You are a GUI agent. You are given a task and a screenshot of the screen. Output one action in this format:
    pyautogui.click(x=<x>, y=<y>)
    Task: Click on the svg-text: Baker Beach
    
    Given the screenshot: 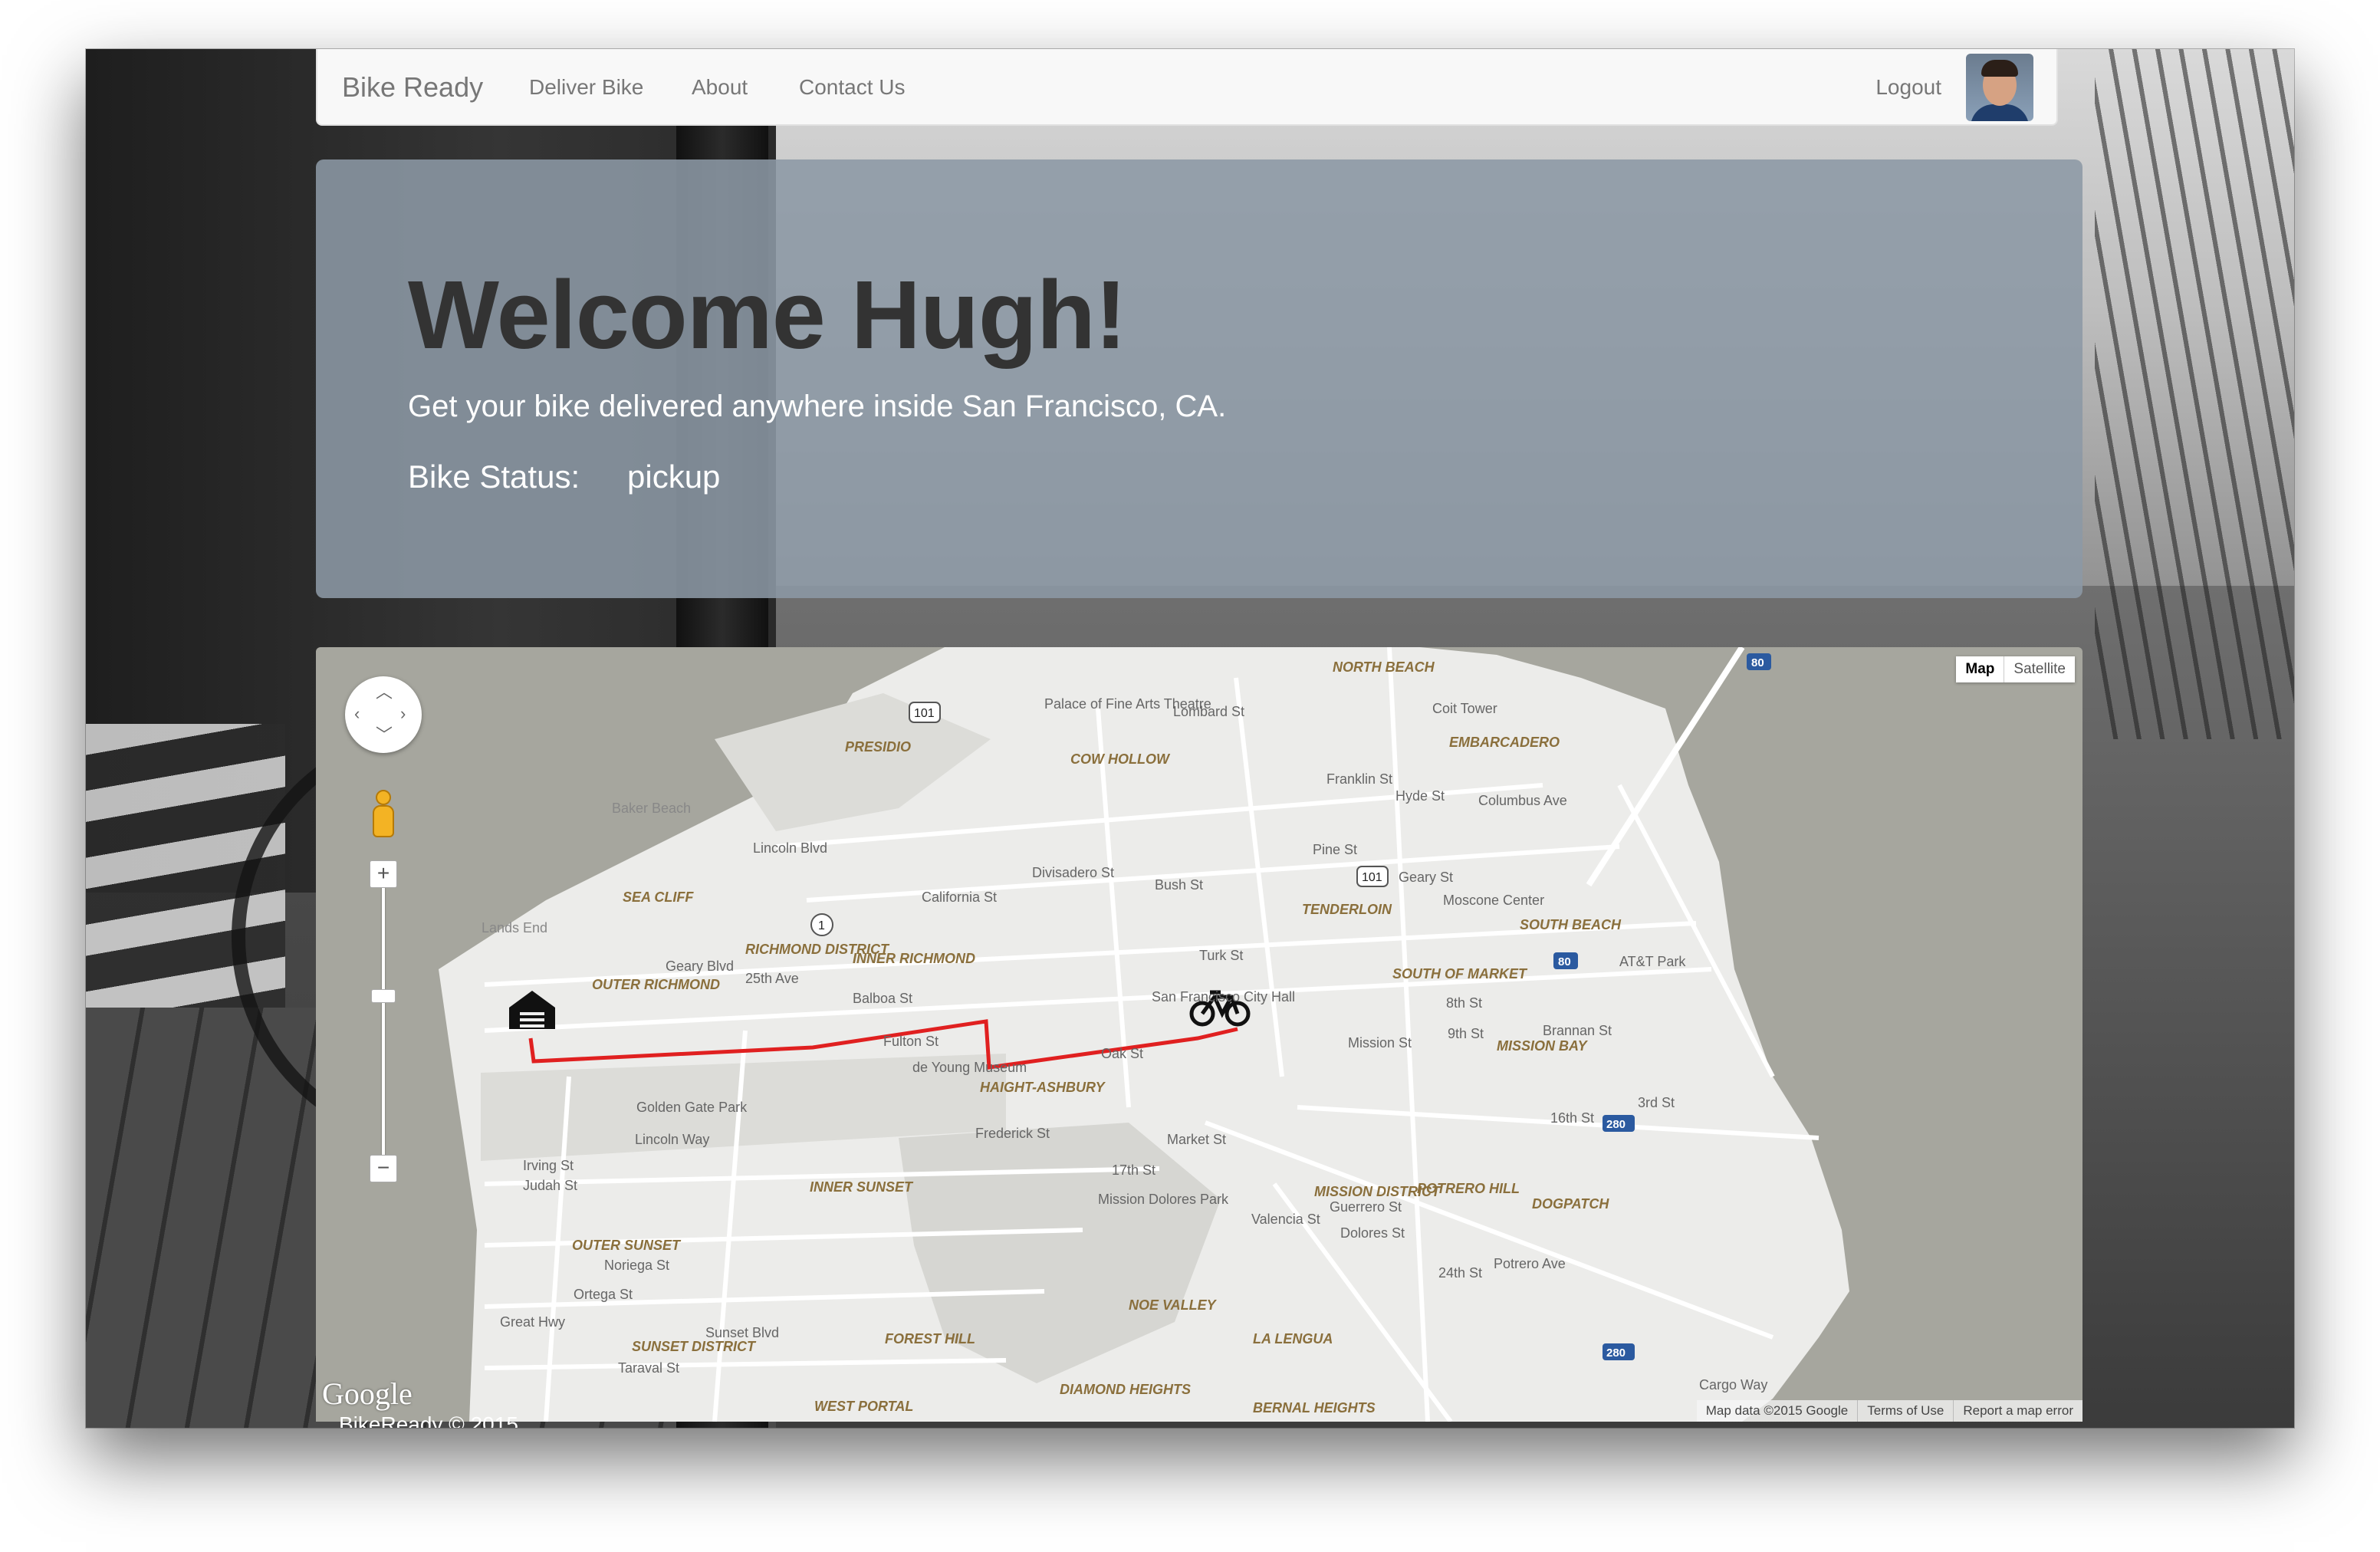 What is the action you would take?
    pyautogui.click(x=651, y=808)
    